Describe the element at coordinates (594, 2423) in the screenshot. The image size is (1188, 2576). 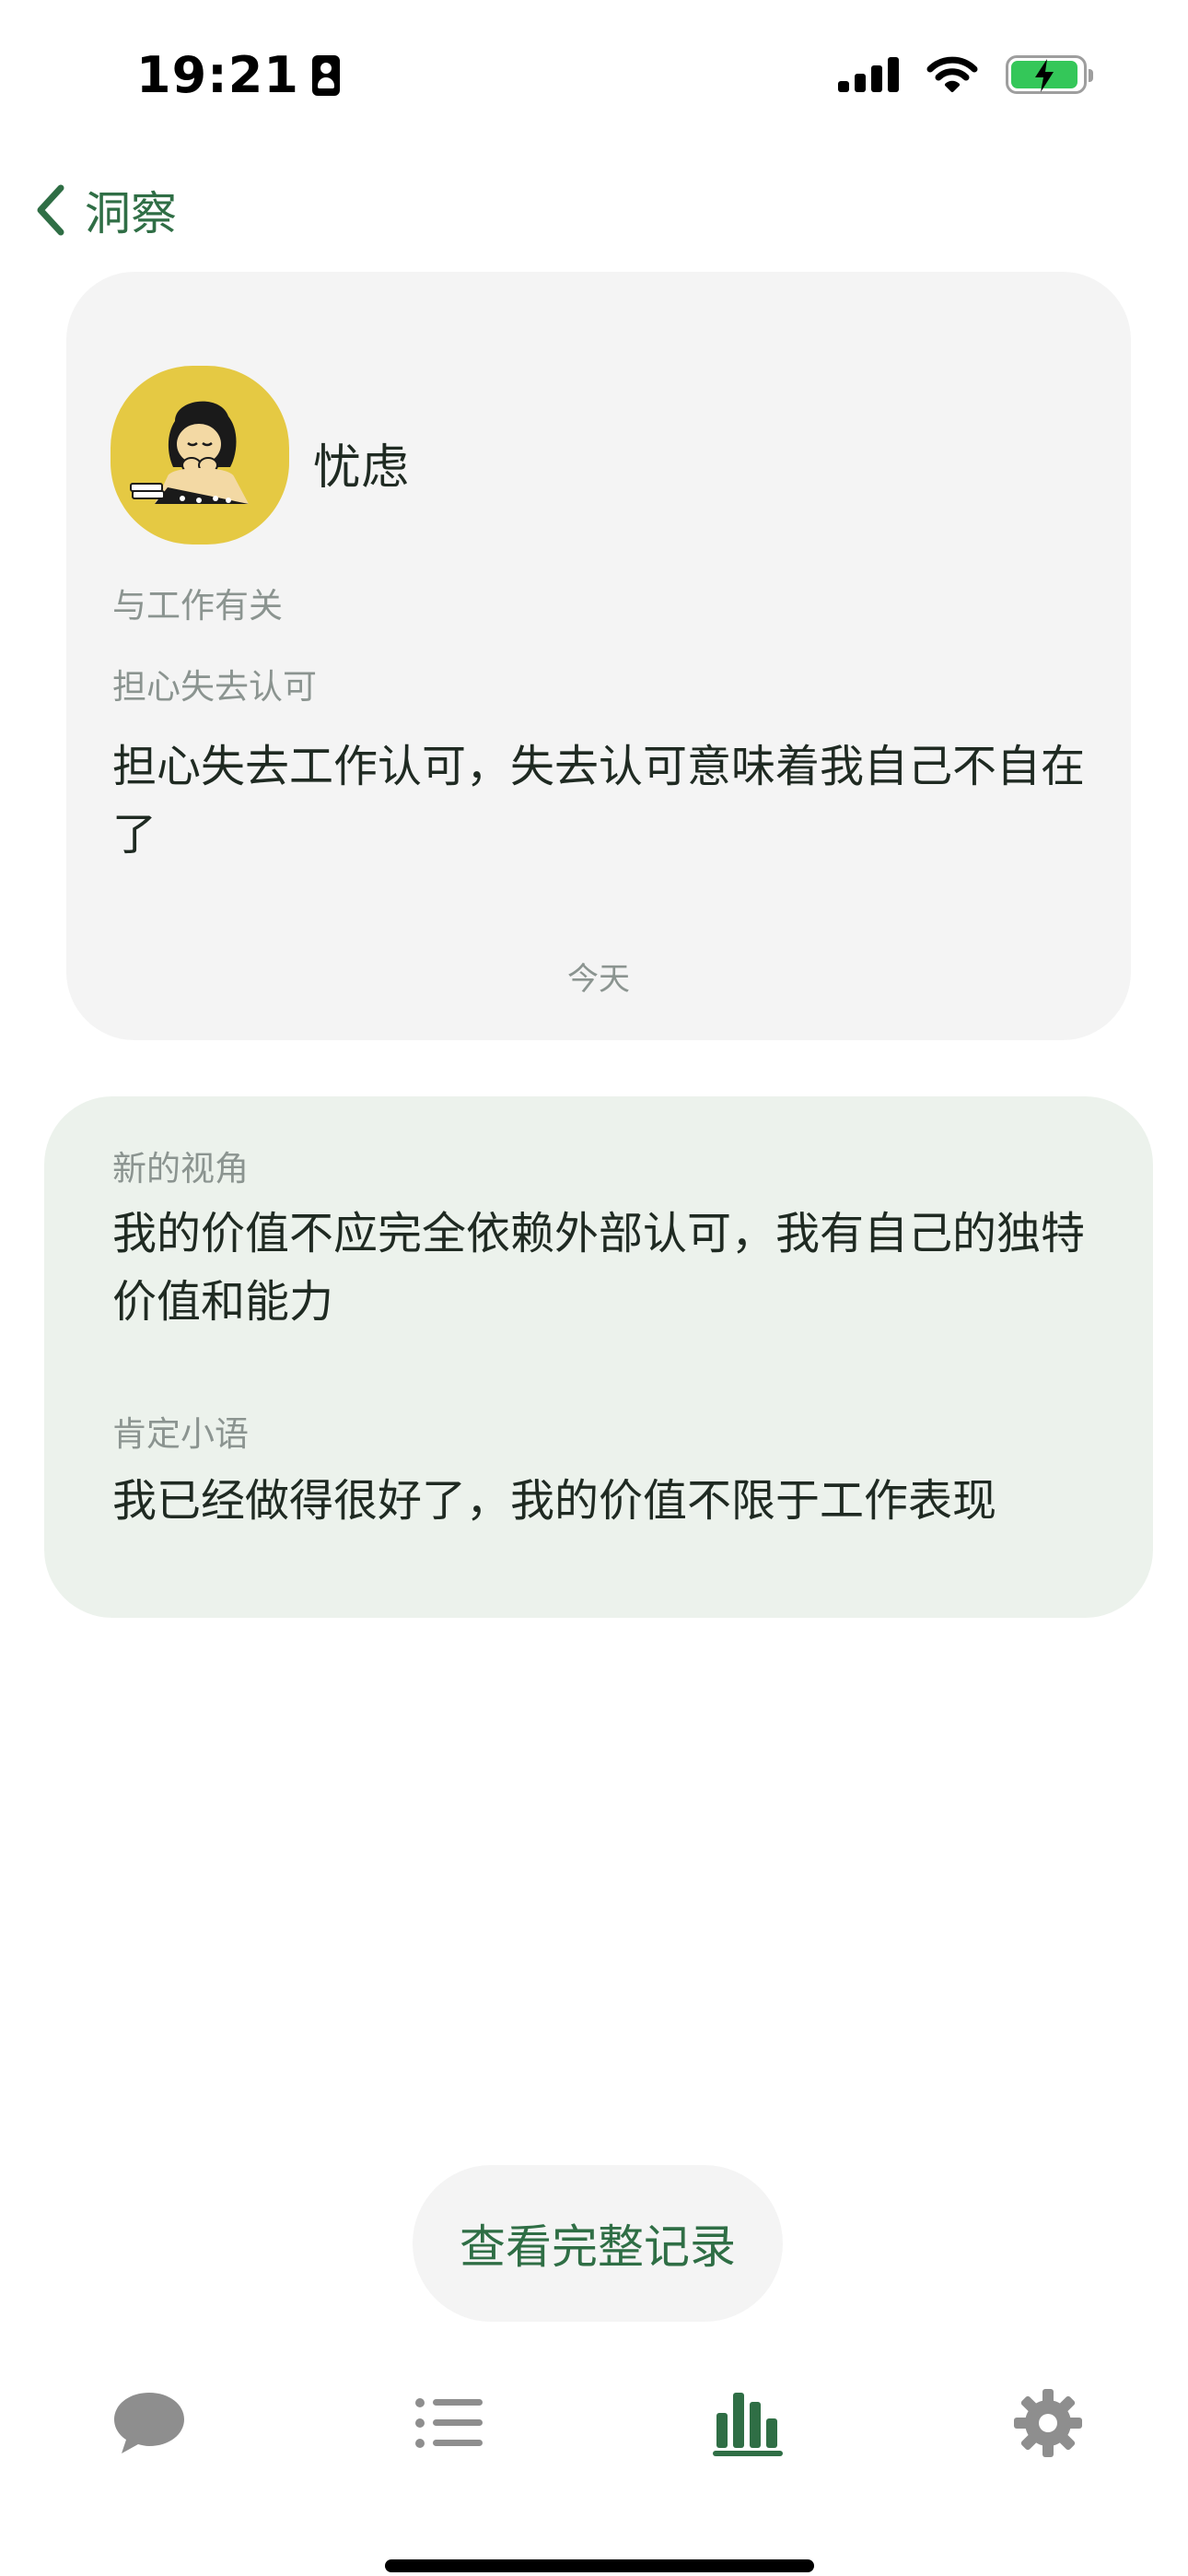
I see `tab-bar` at that location.